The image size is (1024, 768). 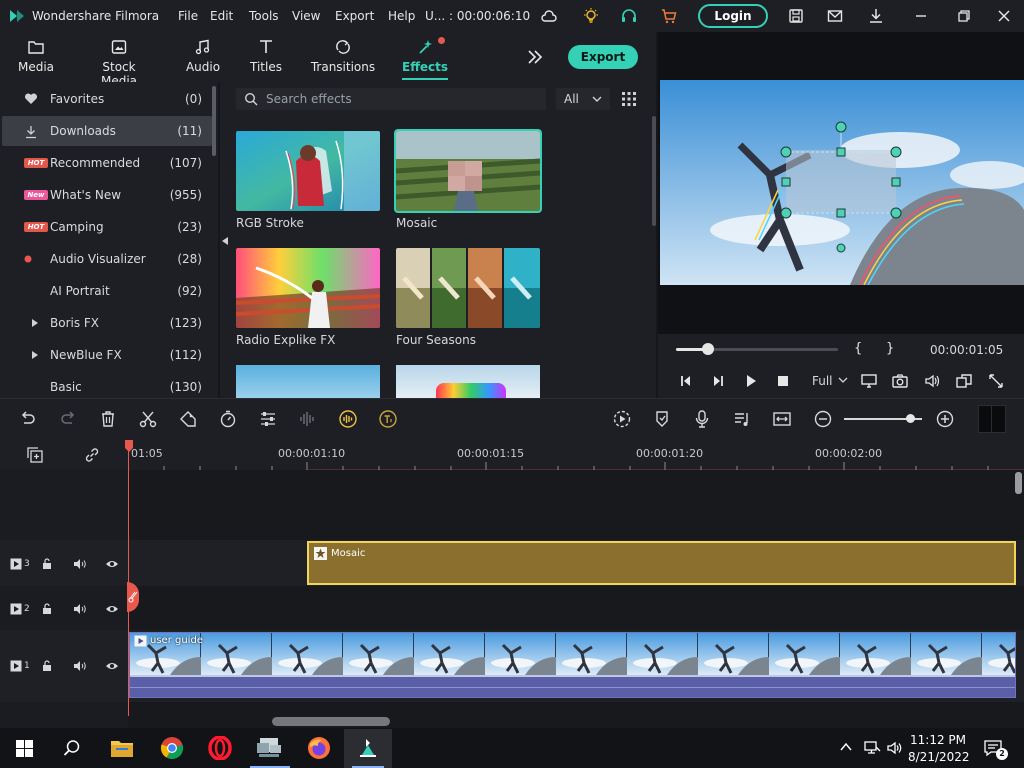 I want to click on network-icon, so click(x=872, y=748).